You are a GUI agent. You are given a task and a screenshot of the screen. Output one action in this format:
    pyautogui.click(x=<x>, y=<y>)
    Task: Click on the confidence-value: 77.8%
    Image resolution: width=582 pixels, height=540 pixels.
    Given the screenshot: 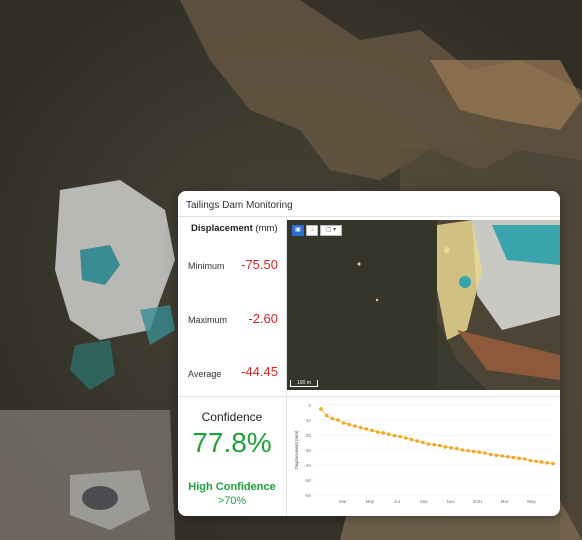 What is the action you would take?
    pyautogui.click(x=232, y=442)
    